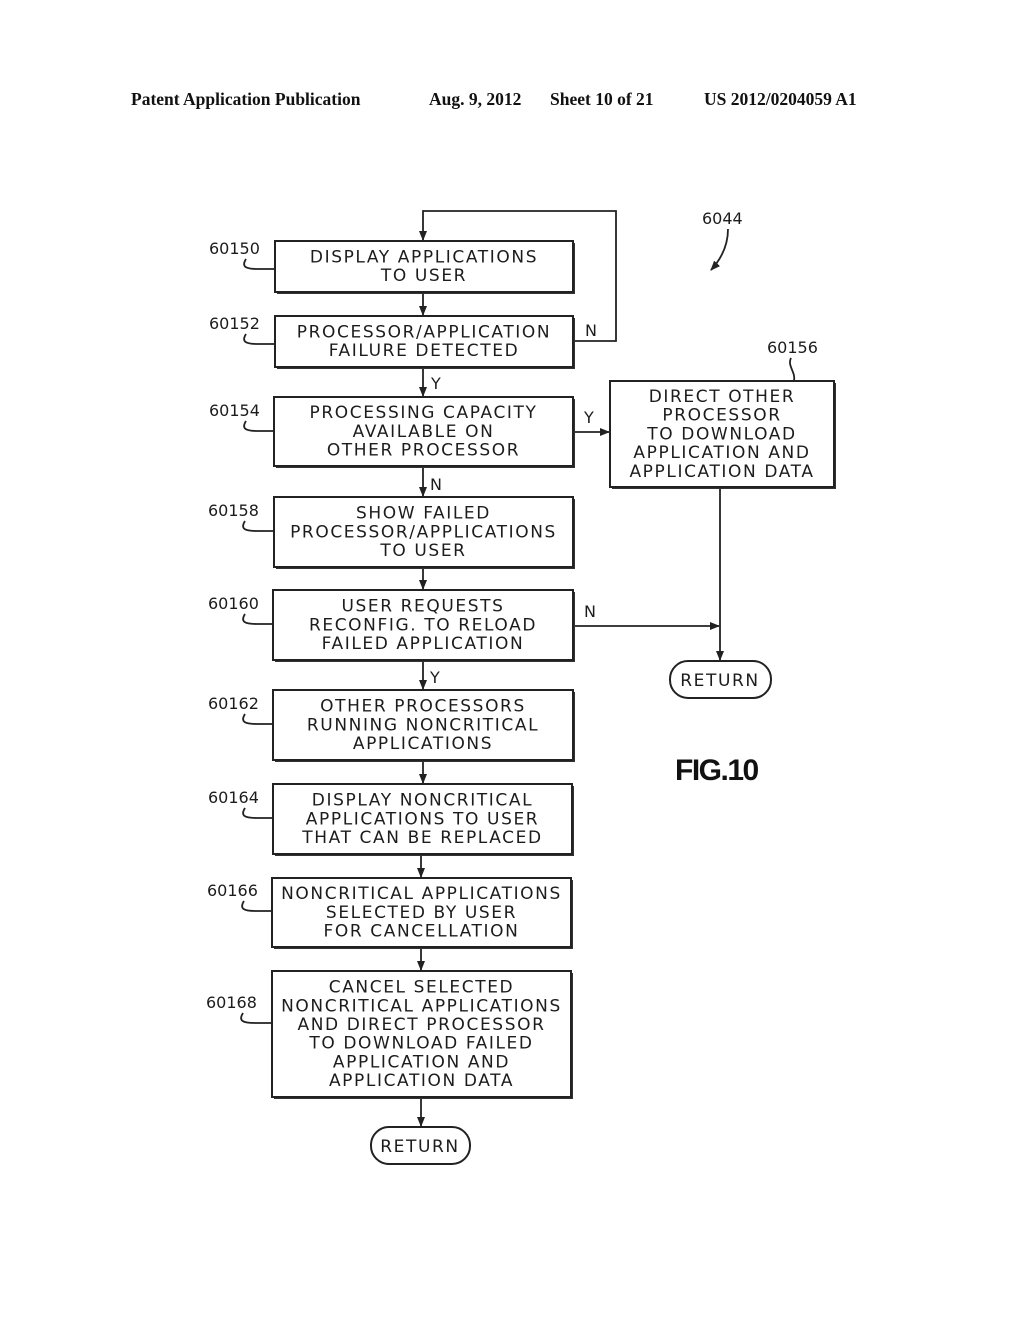 The height and width of the screenshot is (1320, 1024). Describe the element at coordinates (721, 434) in the screenshot. I see `process-box-text-line: TO DOWNLOAD` at that location.